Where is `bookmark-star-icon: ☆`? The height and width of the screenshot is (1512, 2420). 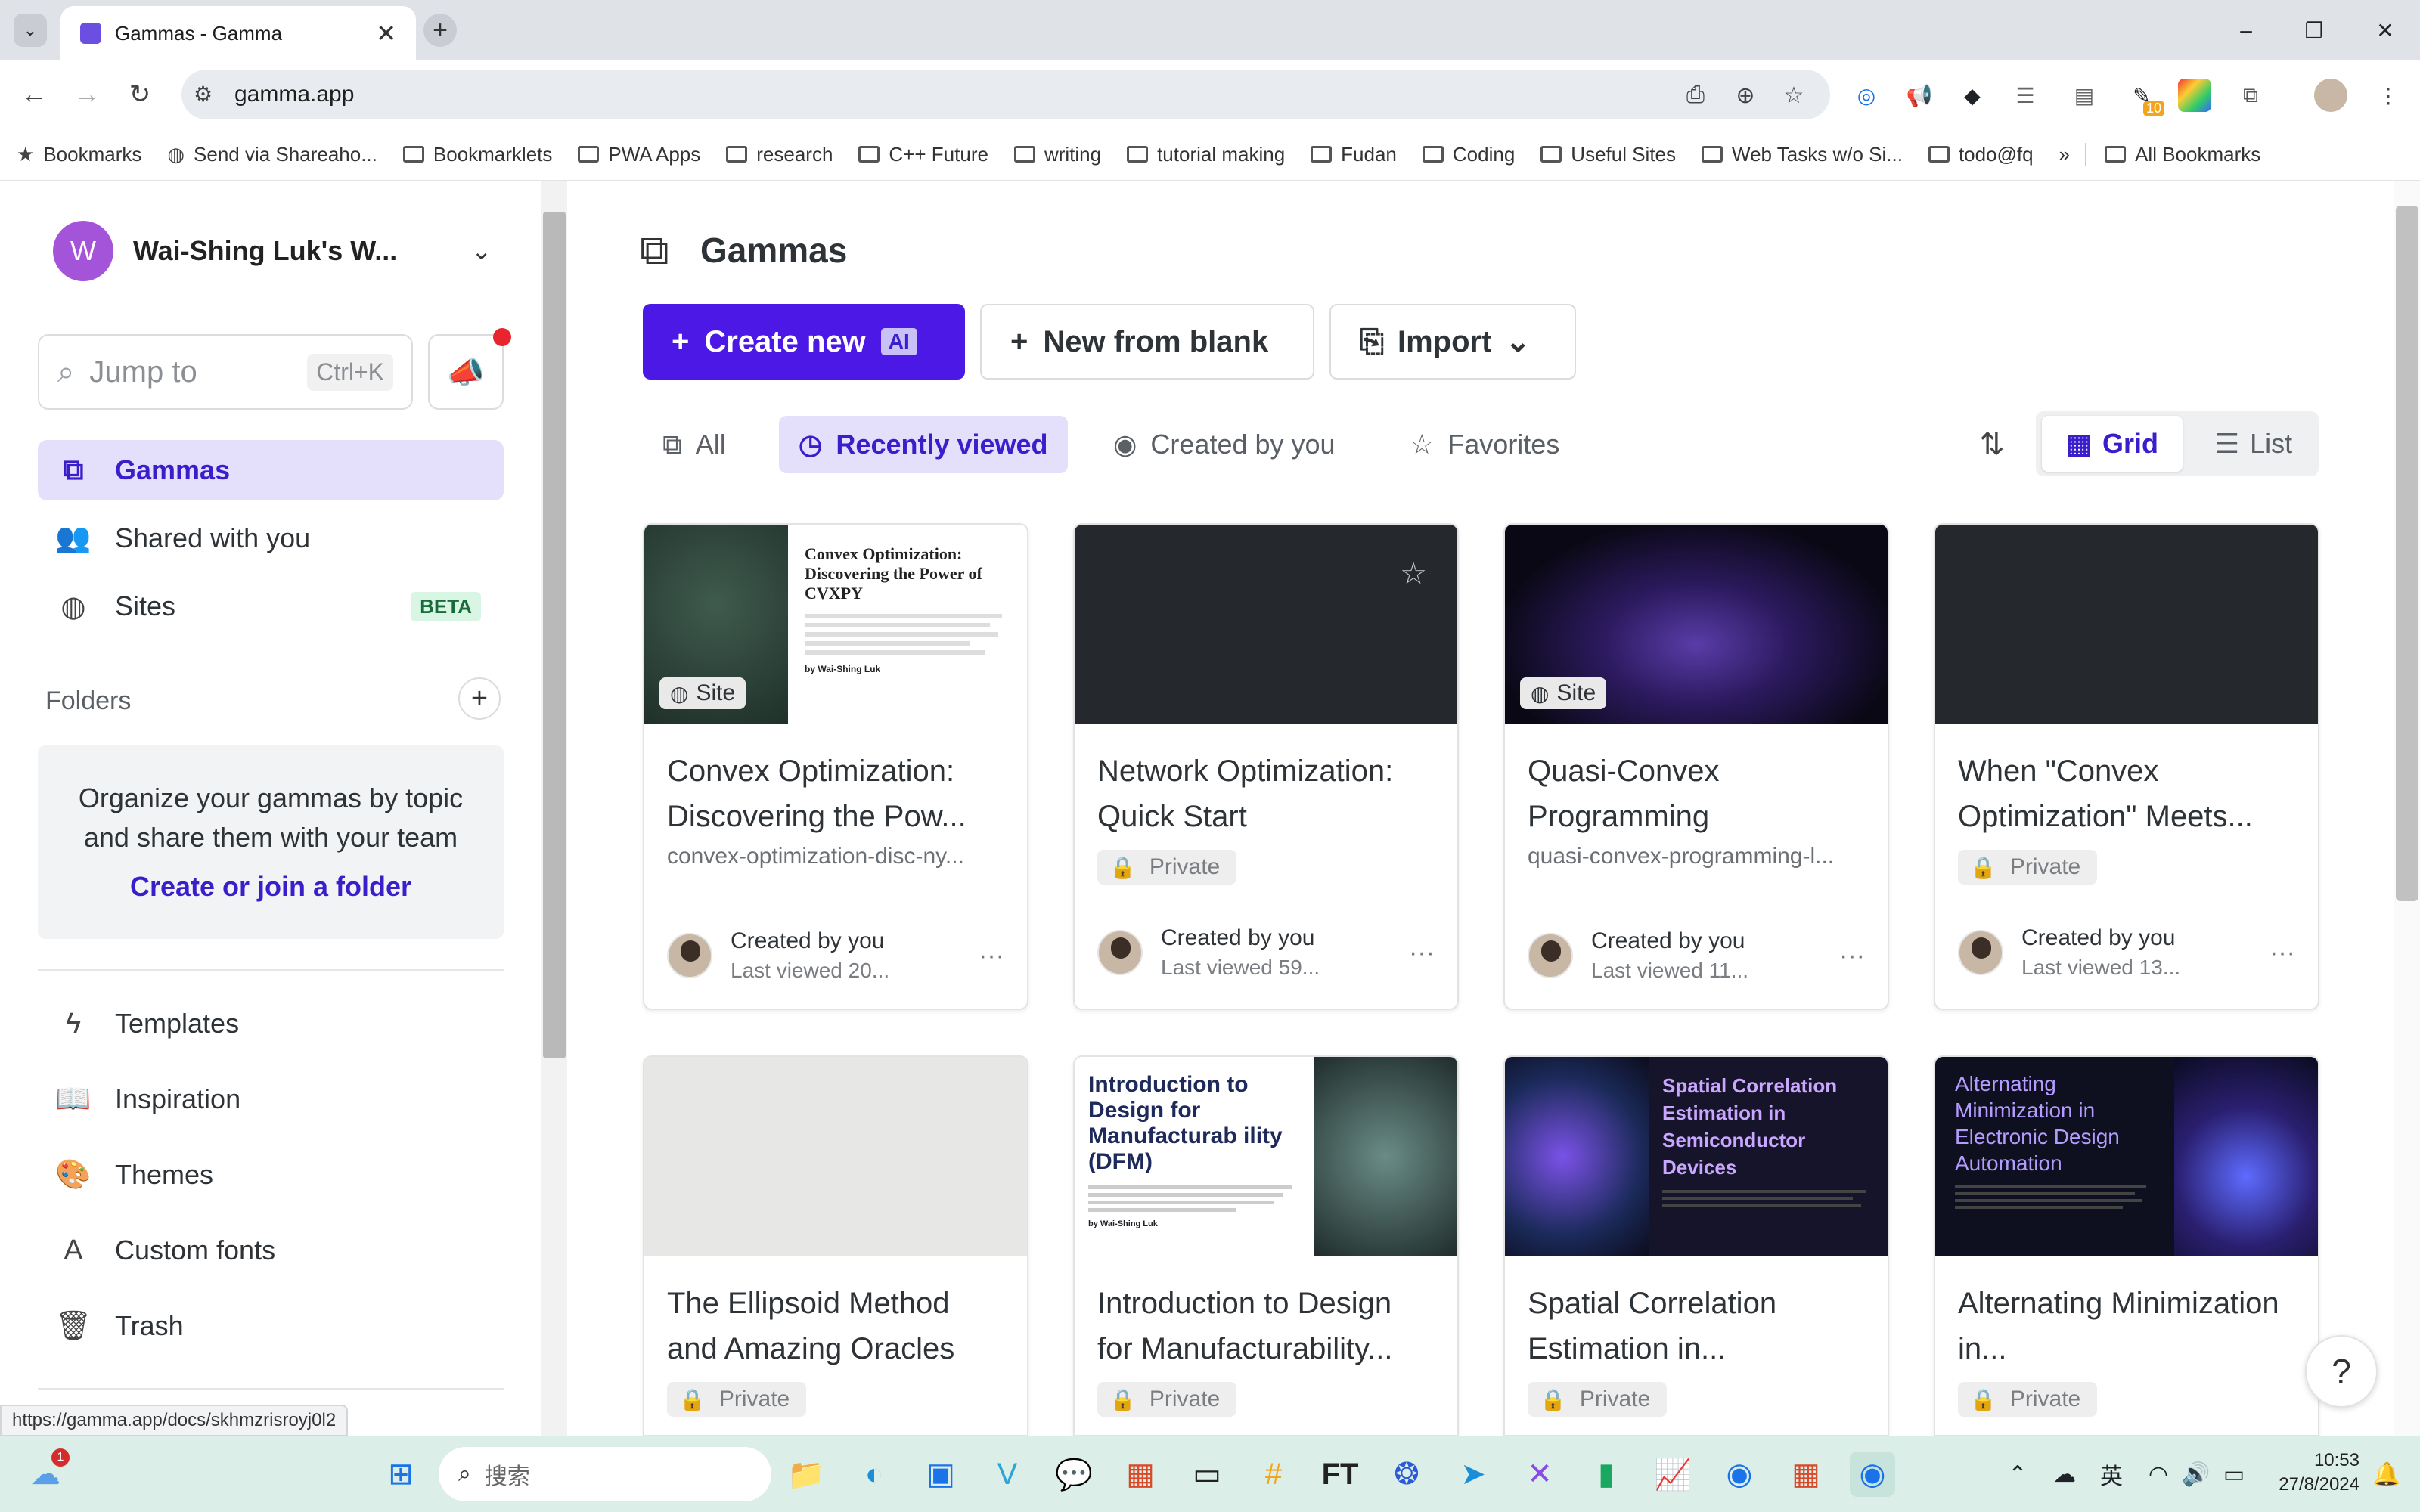 bookmark-star-icon: ☆ is located at coordinates (1793, 95).